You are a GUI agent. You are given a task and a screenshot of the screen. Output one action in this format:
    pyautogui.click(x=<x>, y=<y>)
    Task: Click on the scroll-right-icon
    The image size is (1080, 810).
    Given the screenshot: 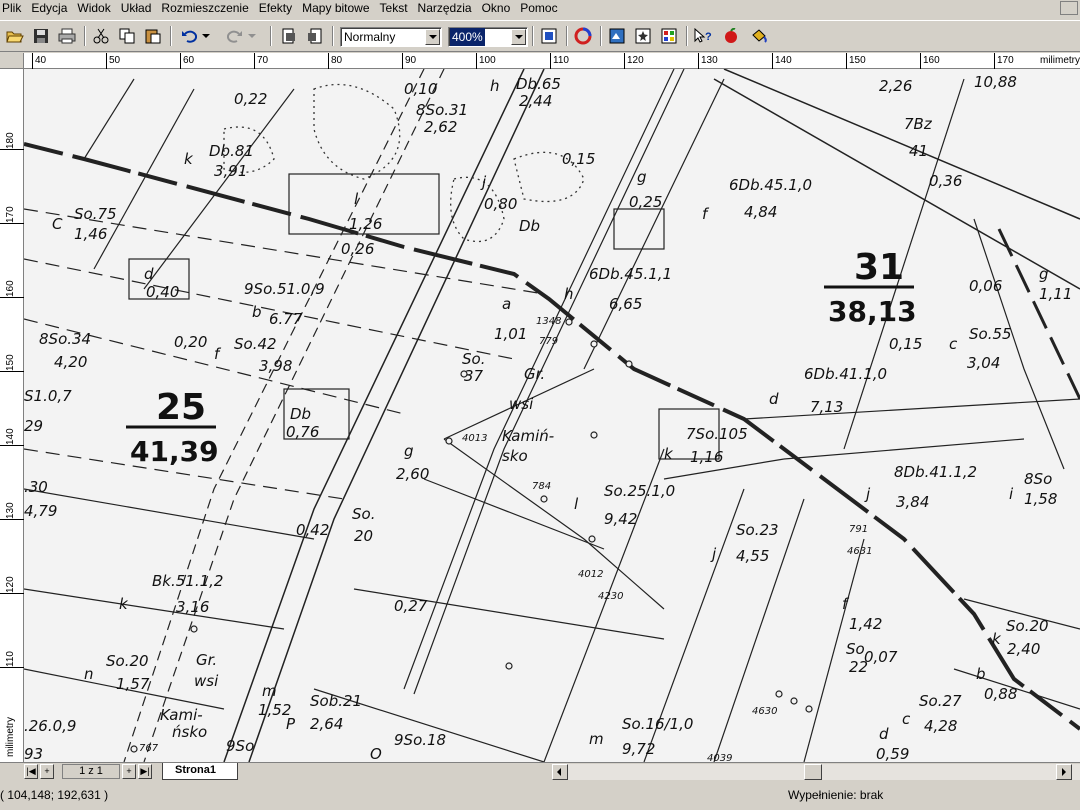 What is the action you would take?
    pyautogui.click(x=1064, y=772)
    